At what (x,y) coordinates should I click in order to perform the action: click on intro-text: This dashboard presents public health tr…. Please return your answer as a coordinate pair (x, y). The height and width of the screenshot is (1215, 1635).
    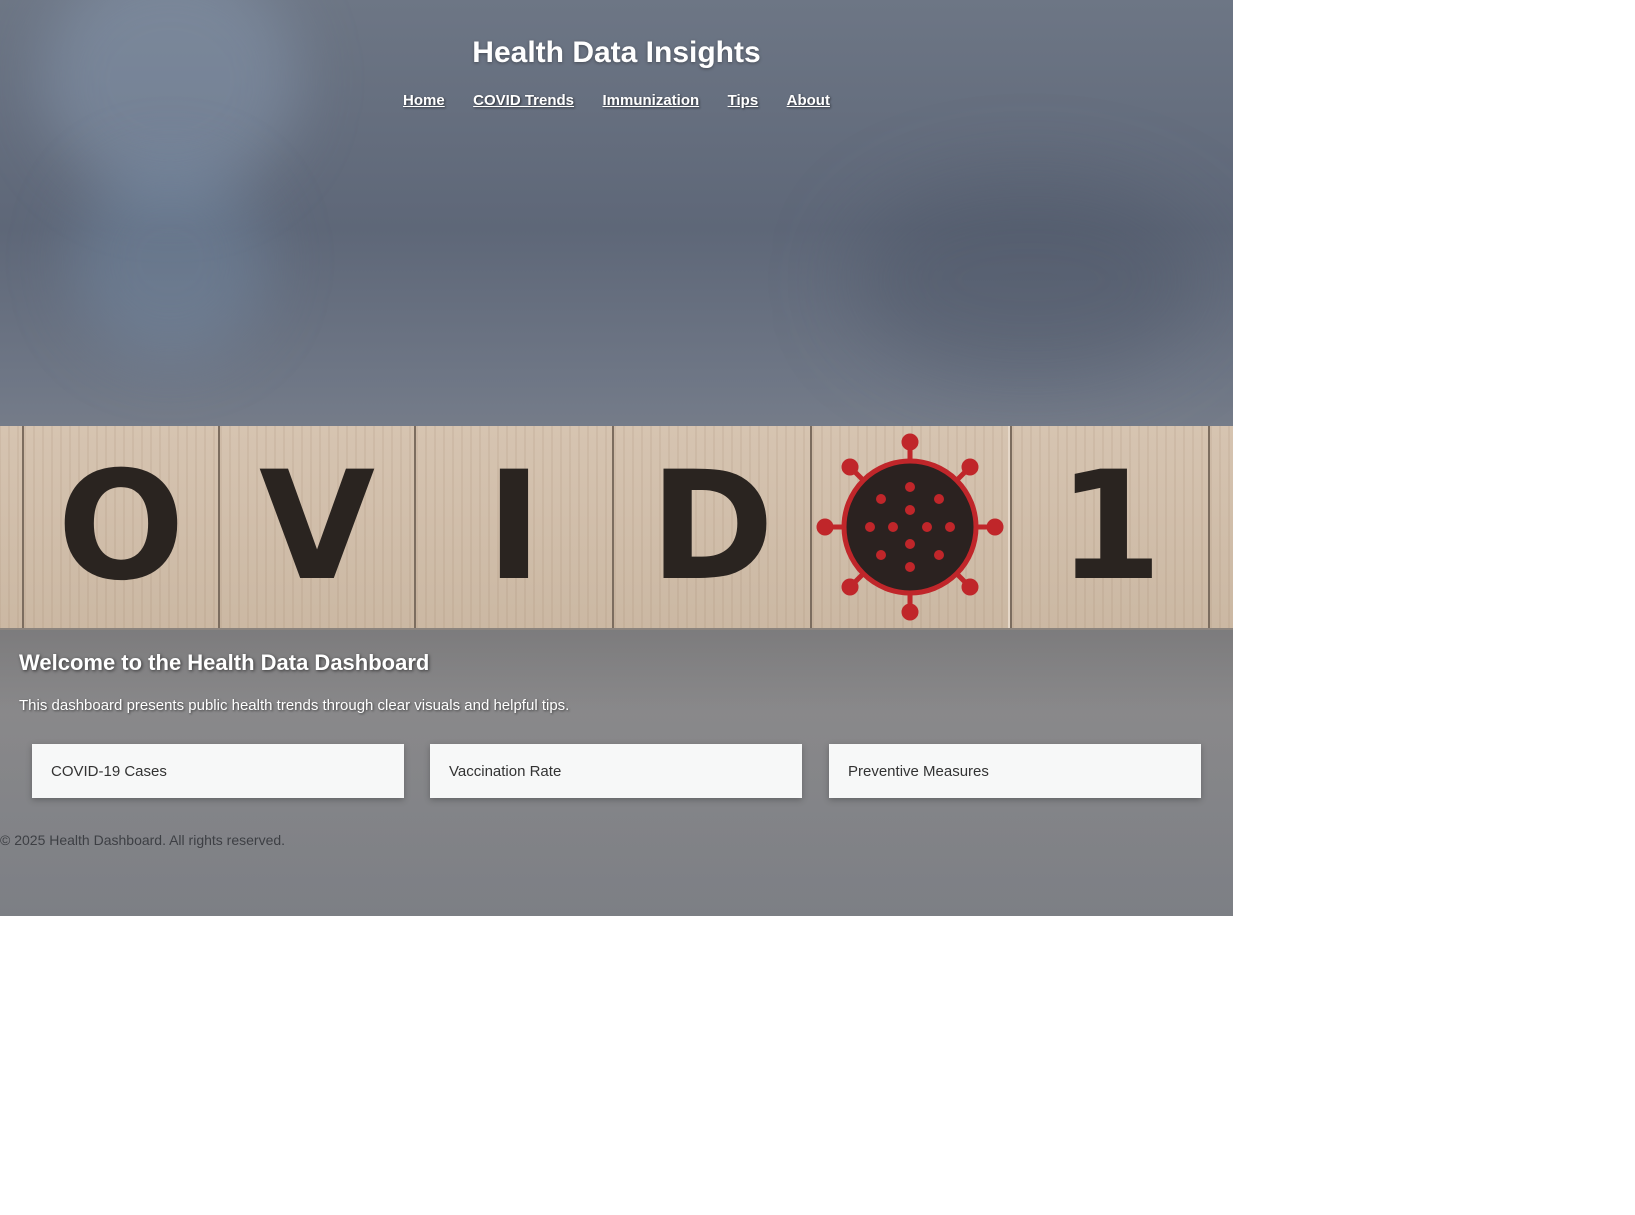
    Looking at the image, I should click on (294, 705).